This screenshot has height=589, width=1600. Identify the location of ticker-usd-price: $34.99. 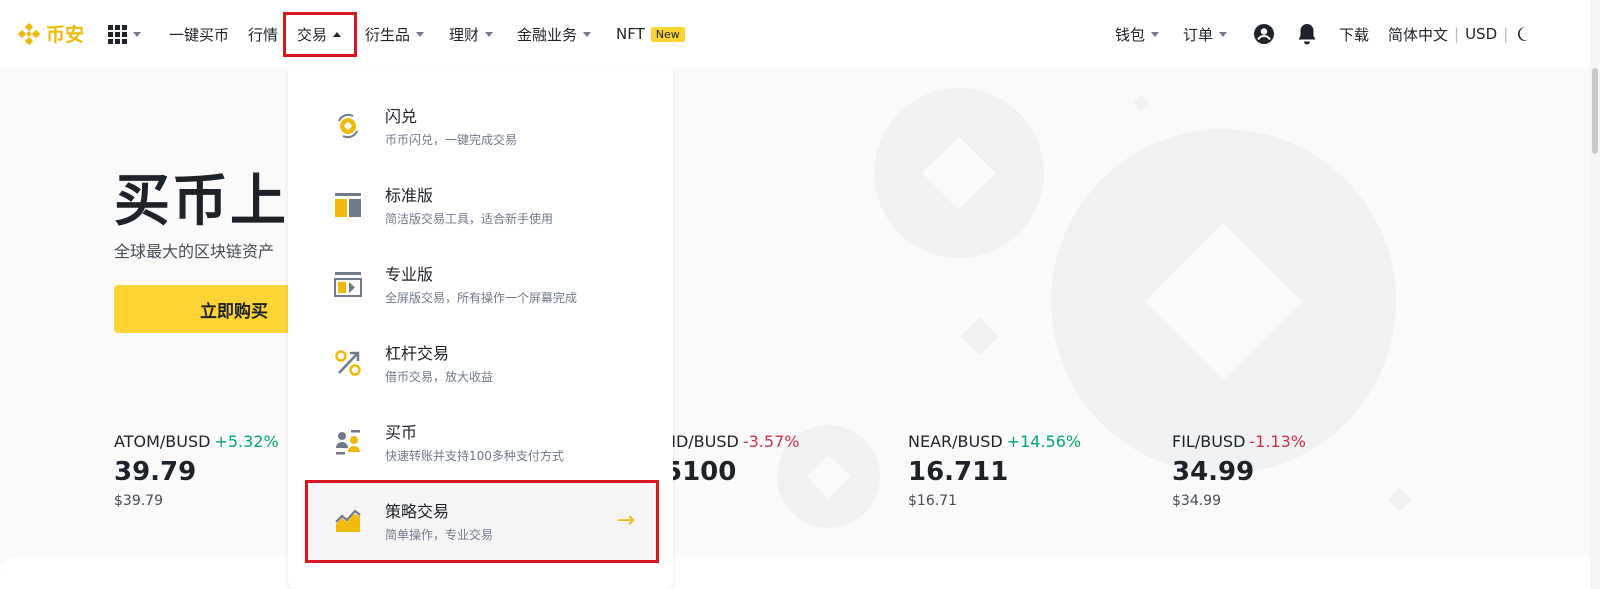
(1196, 501).